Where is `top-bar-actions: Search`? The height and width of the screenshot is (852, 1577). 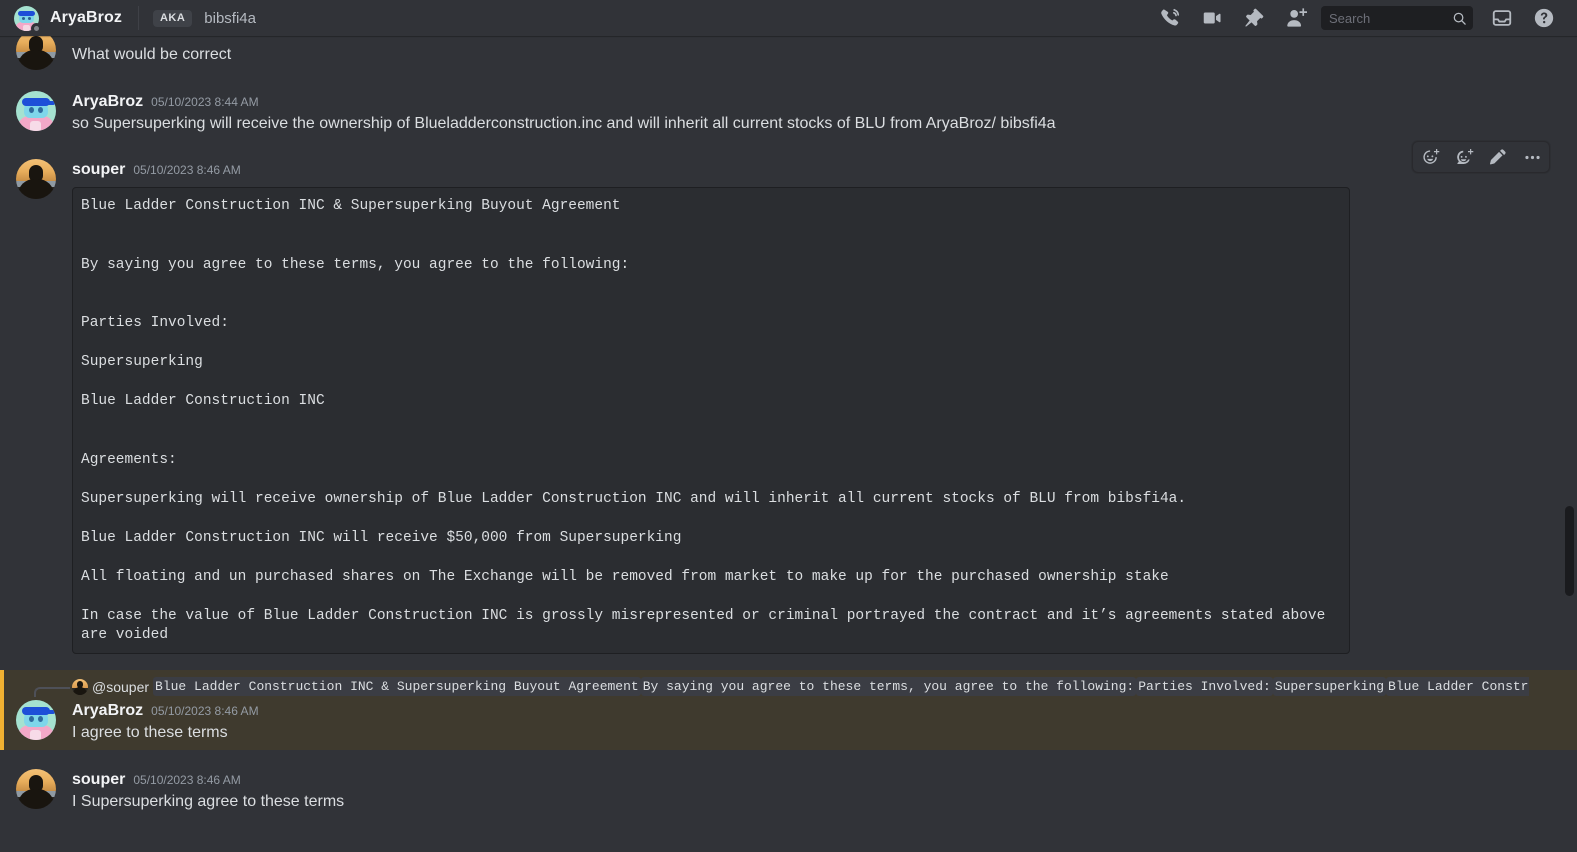
top-bar-actions: Search is located at coordinates (1357, 18).